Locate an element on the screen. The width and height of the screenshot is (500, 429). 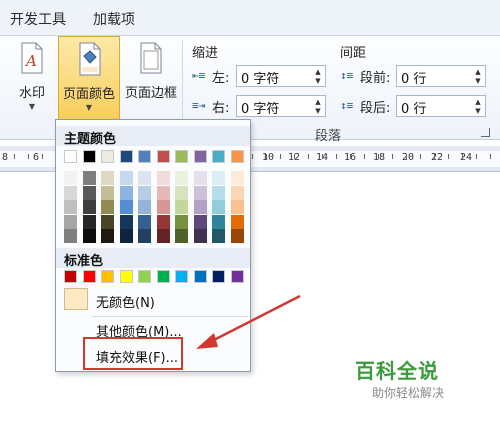
dialog-launcher-icon is located at coordinates (485, 132).